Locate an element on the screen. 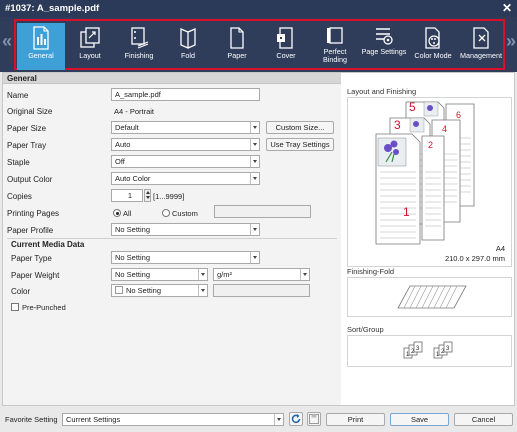 The height and width of the screenshot is (432, 517). section-divider is located at coordinates (172, 238).